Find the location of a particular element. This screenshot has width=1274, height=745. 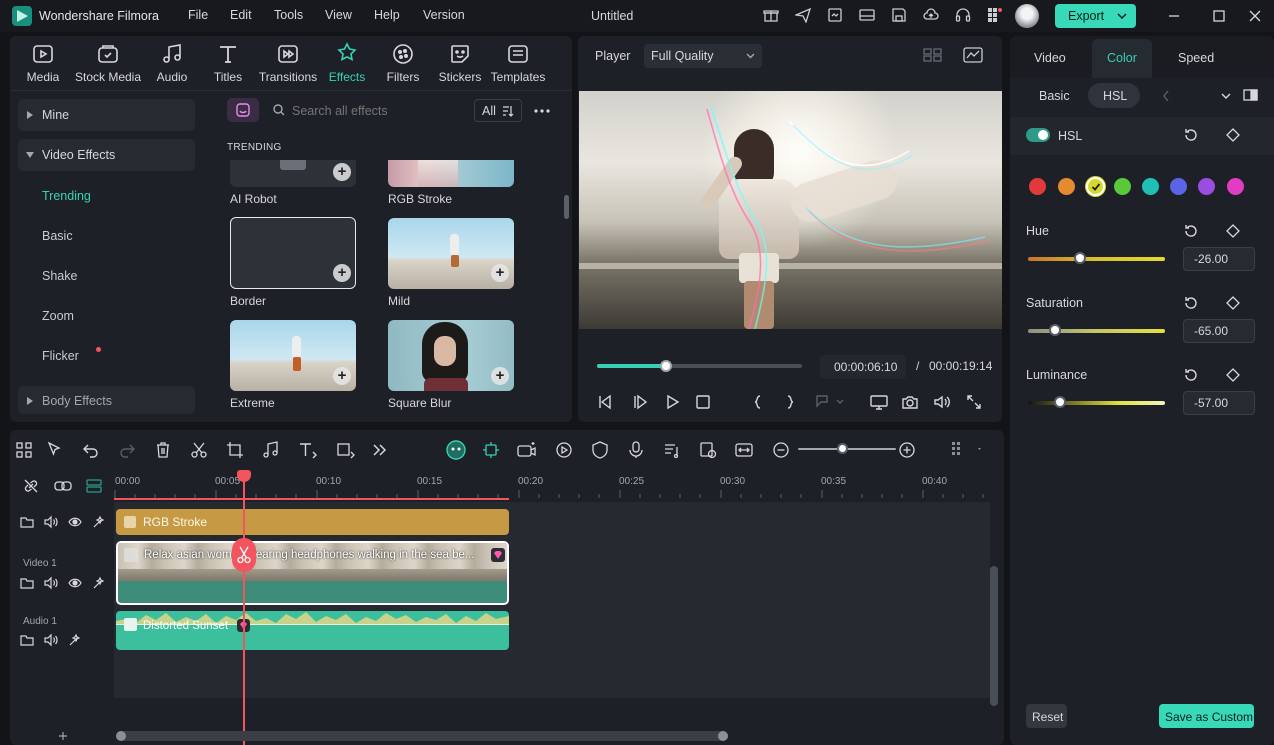

track-mute-icon is located at coordinates (51, 522).